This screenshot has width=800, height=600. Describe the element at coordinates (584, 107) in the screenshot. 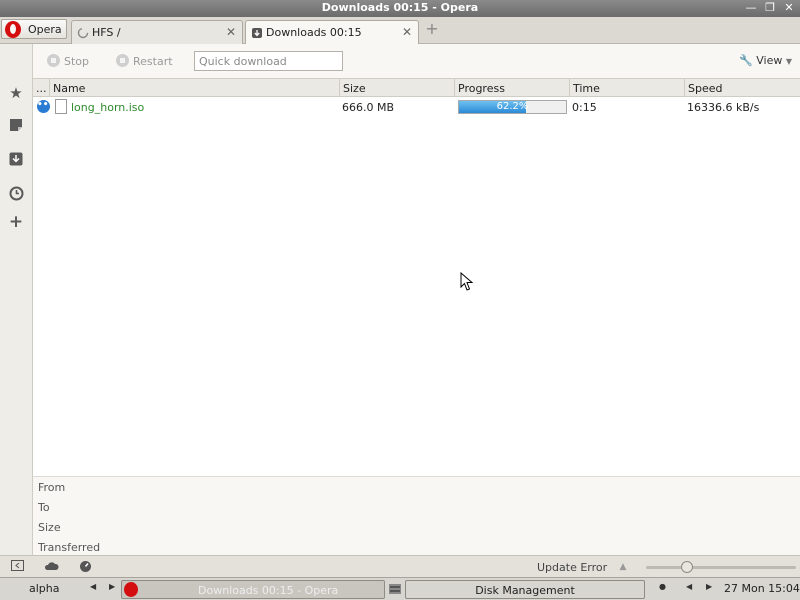

I see `download-time: 0:15` at that location.